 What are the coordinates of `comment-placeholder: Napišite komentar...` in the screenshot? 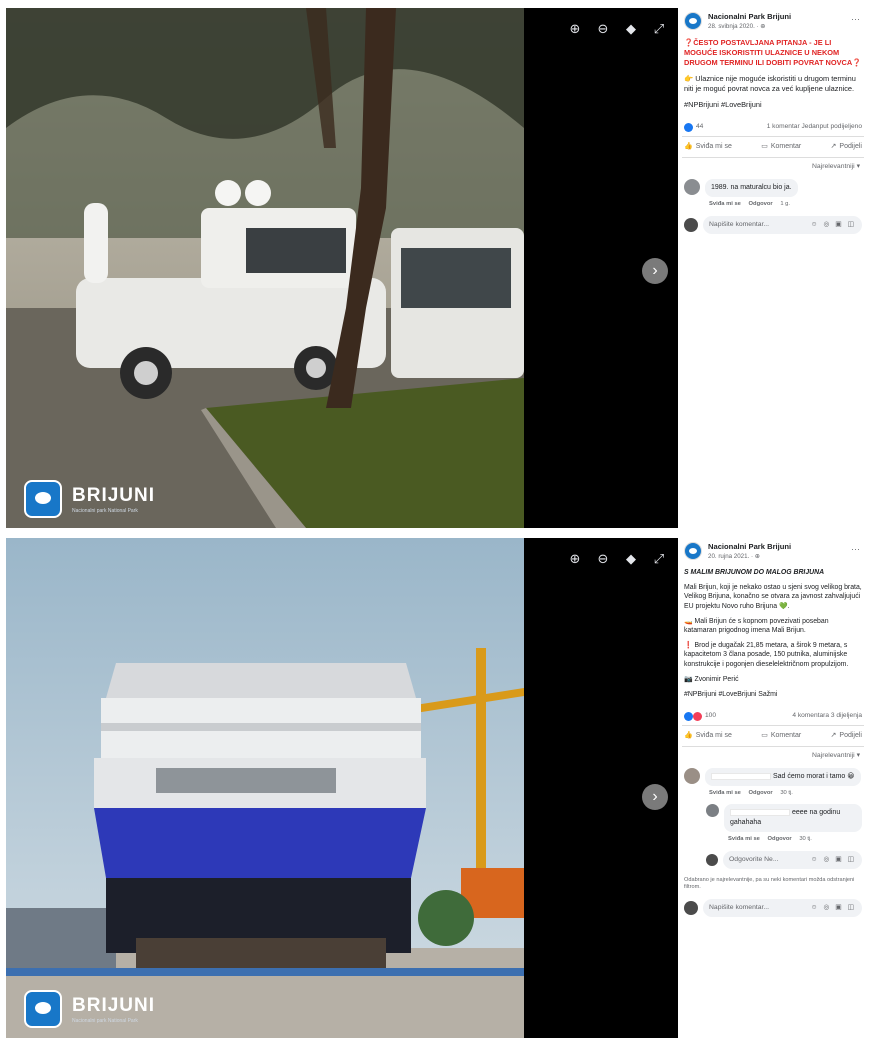 It's located at (739, 908).